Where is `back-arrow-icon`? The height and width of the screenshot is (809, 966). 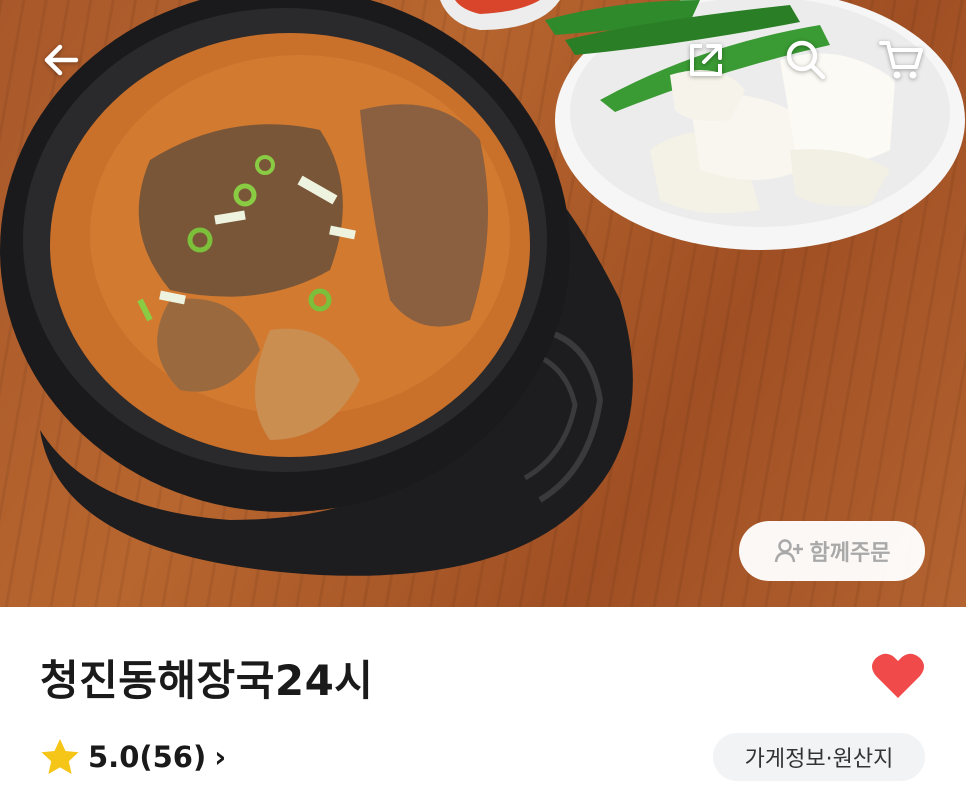
back-arrow-icon is located at coordinates (61, 60).